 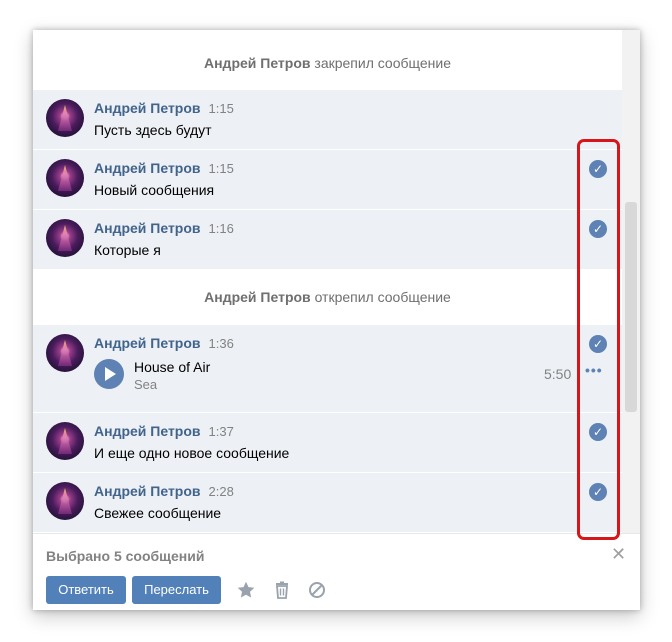 I want to click on scrollbar-thumb, so click(x=631, y=307).